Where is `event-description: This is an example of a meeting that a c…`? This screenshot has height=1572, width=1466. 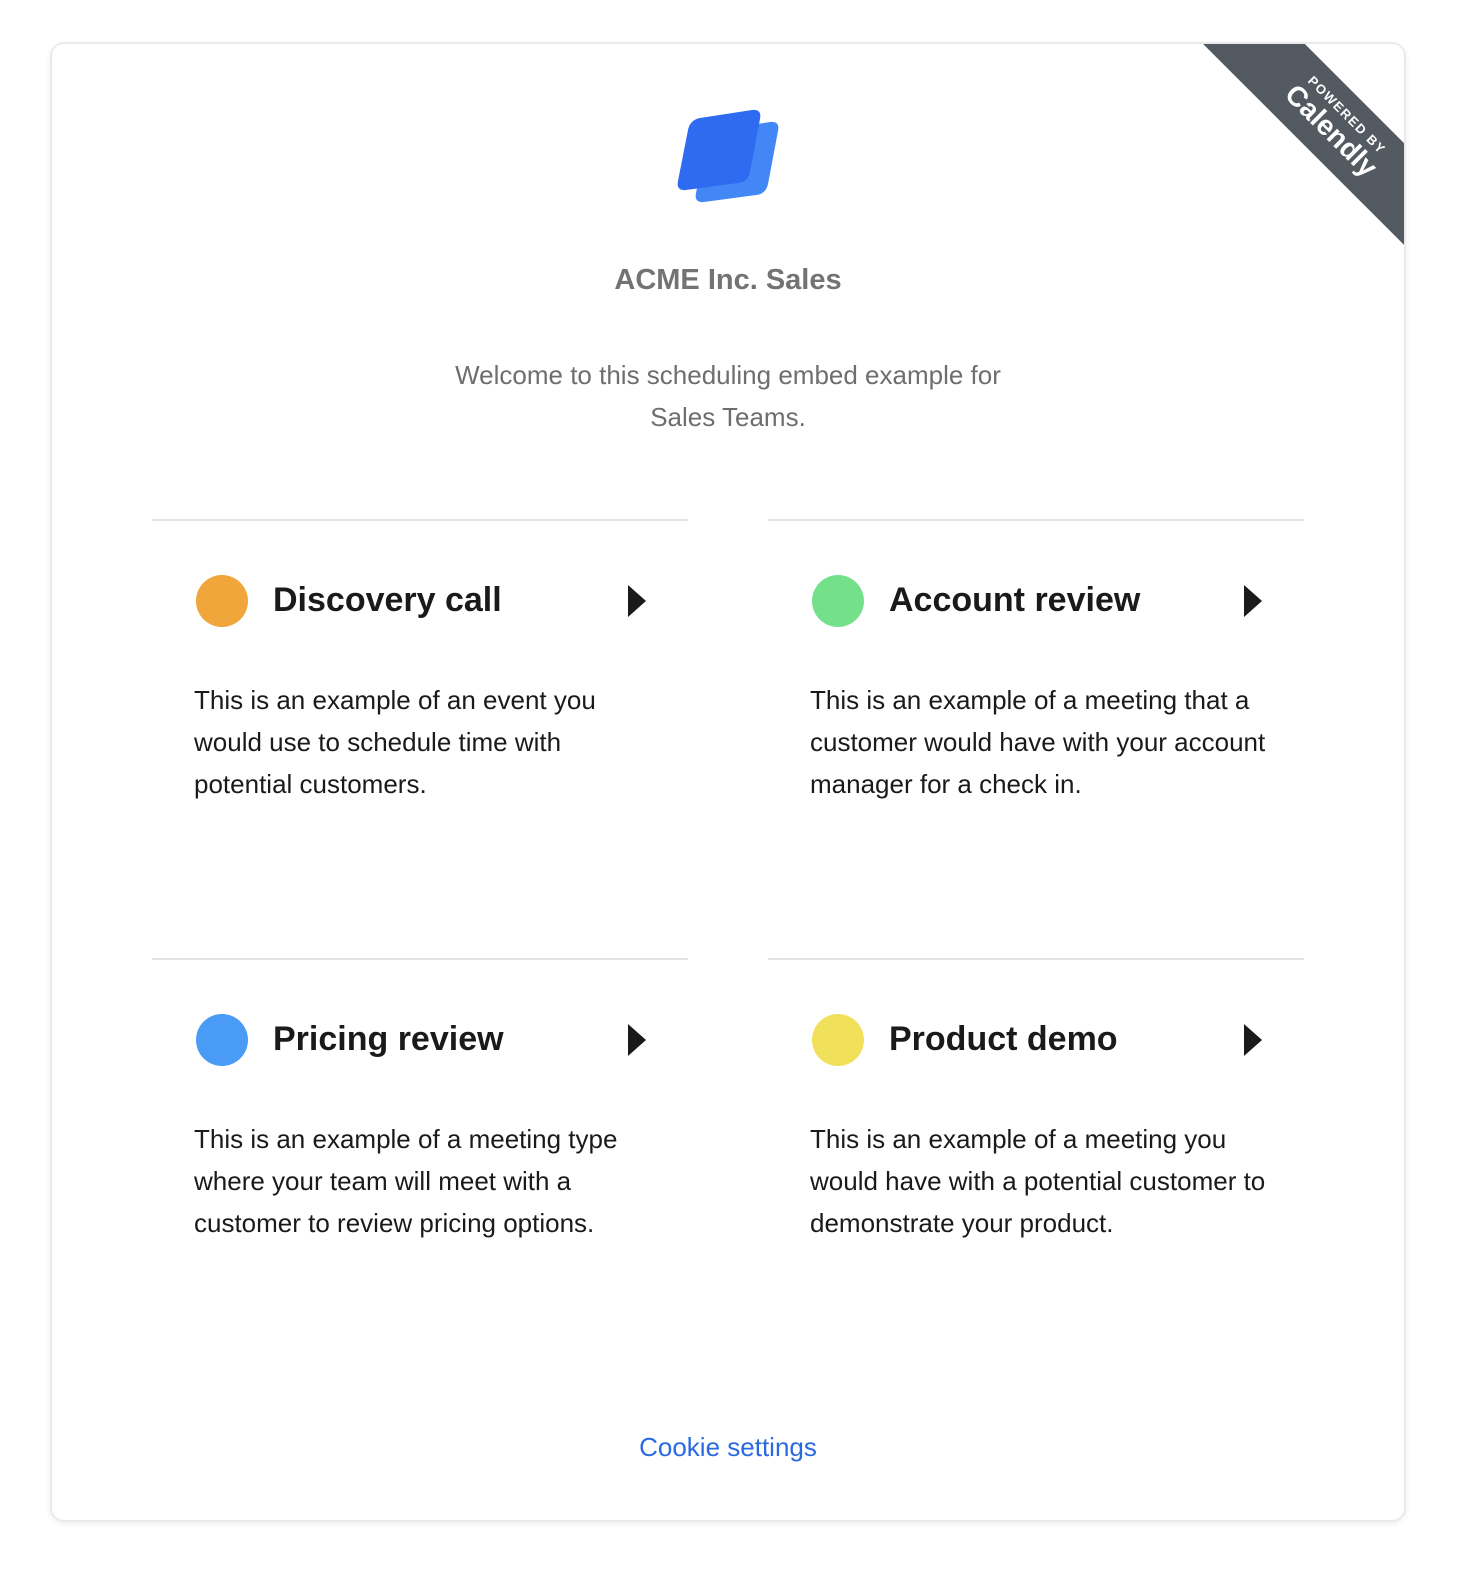
event-description: This is an example of a meeting that a c… is located at coordinates (1038, 742).